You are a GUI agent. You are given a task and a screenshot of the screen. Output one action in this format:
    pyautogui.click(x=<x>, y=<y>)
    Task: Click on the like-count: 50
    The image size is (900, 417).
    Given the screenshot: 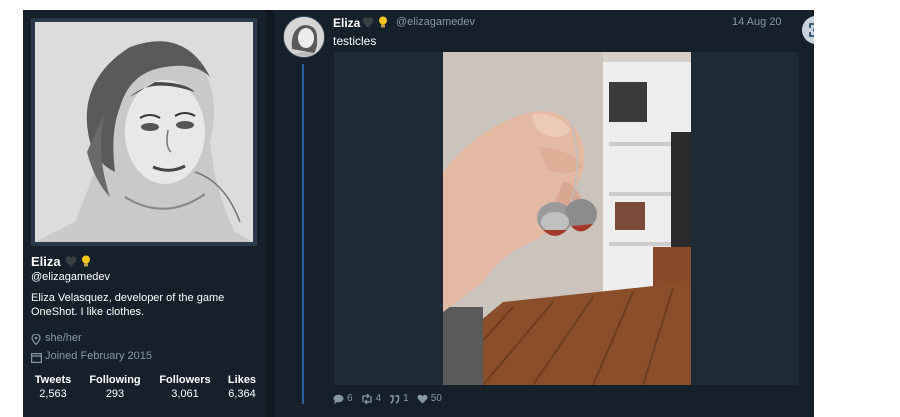 What is the action you would take?
    pyautogui.click(x=436, y=398)
    